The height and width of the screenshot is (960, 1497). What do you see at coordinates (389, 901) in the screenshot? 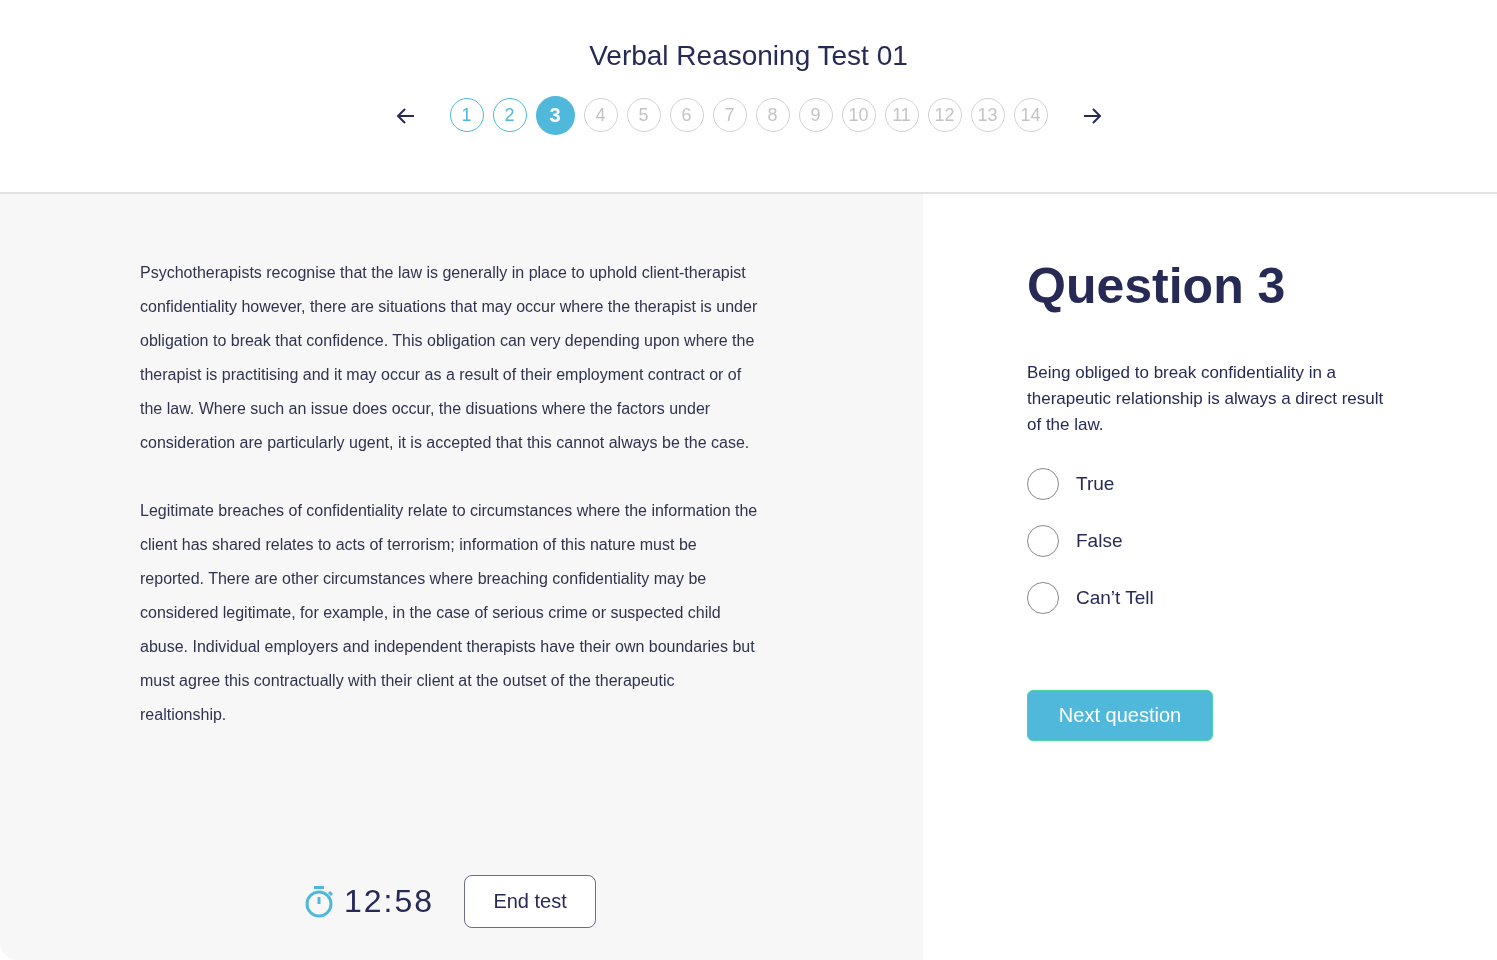
I see `timer-text: 12:58` at bounding box center [389, 901].